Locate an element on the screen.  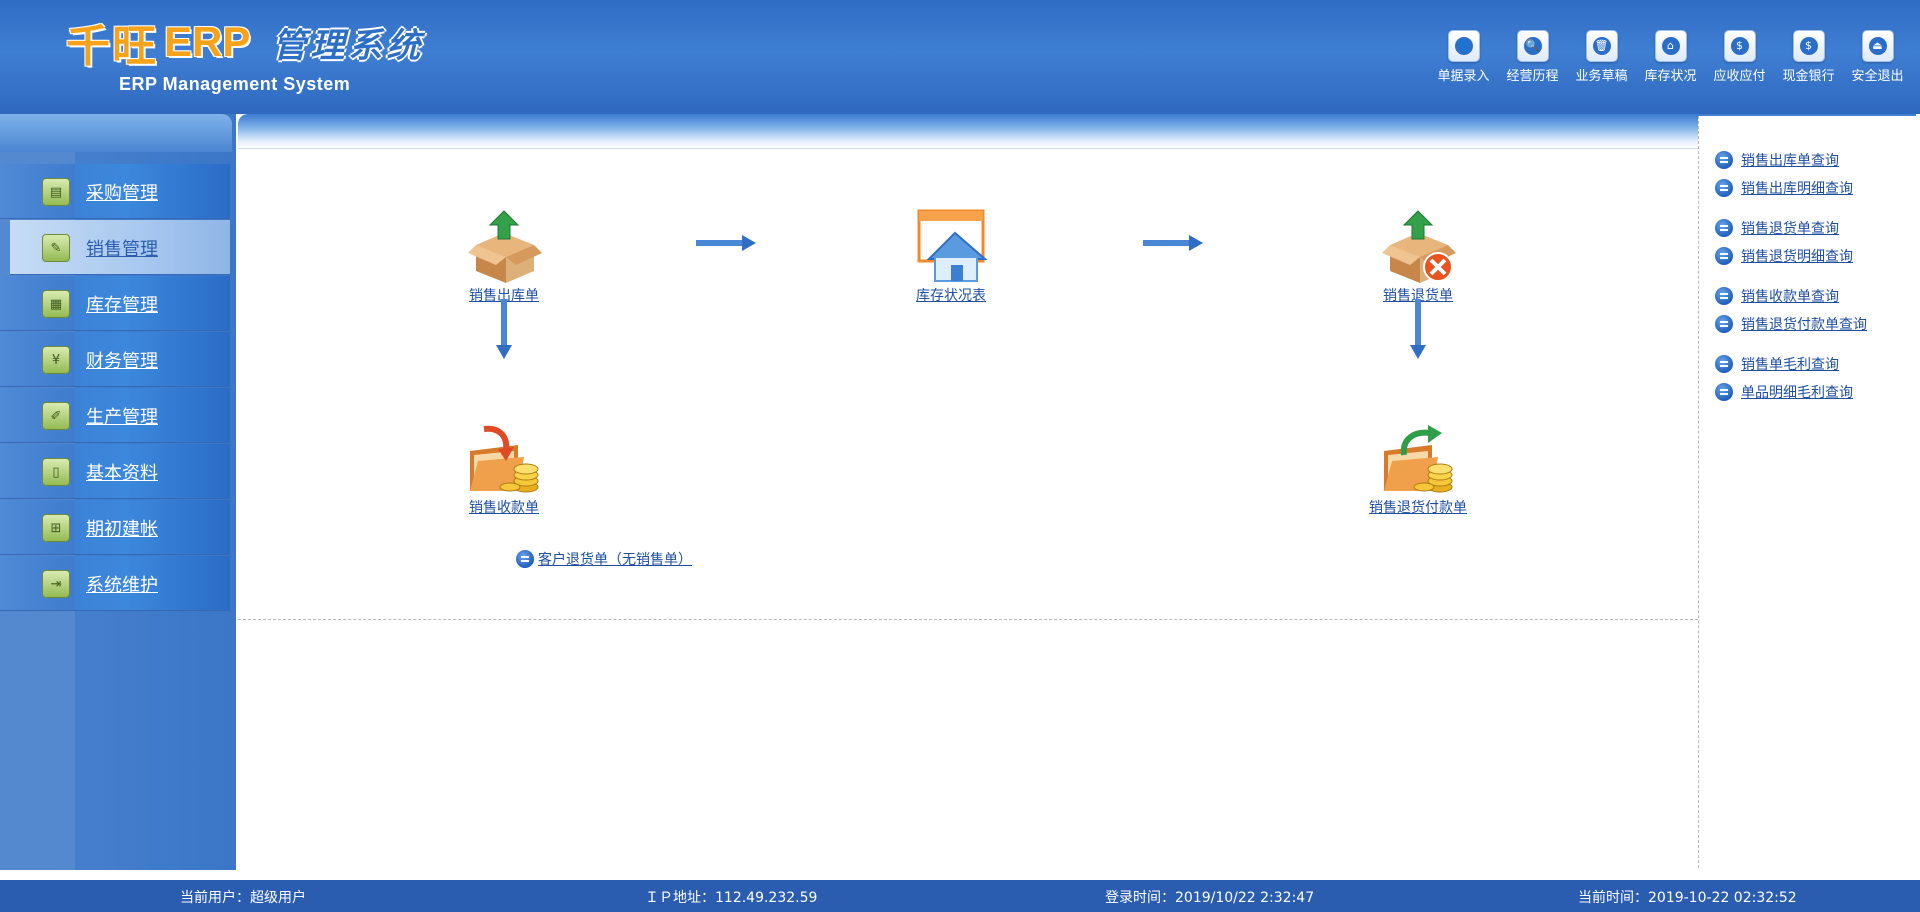
top-nav-cash-bank: $ 现金银行 is located at coordinates (1808, 57).